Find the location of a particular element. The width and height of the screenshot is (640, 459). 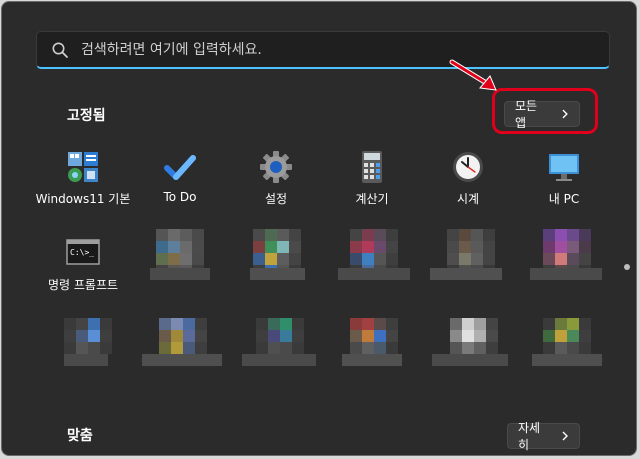

command-prompt-icon: C:\>_ is located at coordinates (83, 252).